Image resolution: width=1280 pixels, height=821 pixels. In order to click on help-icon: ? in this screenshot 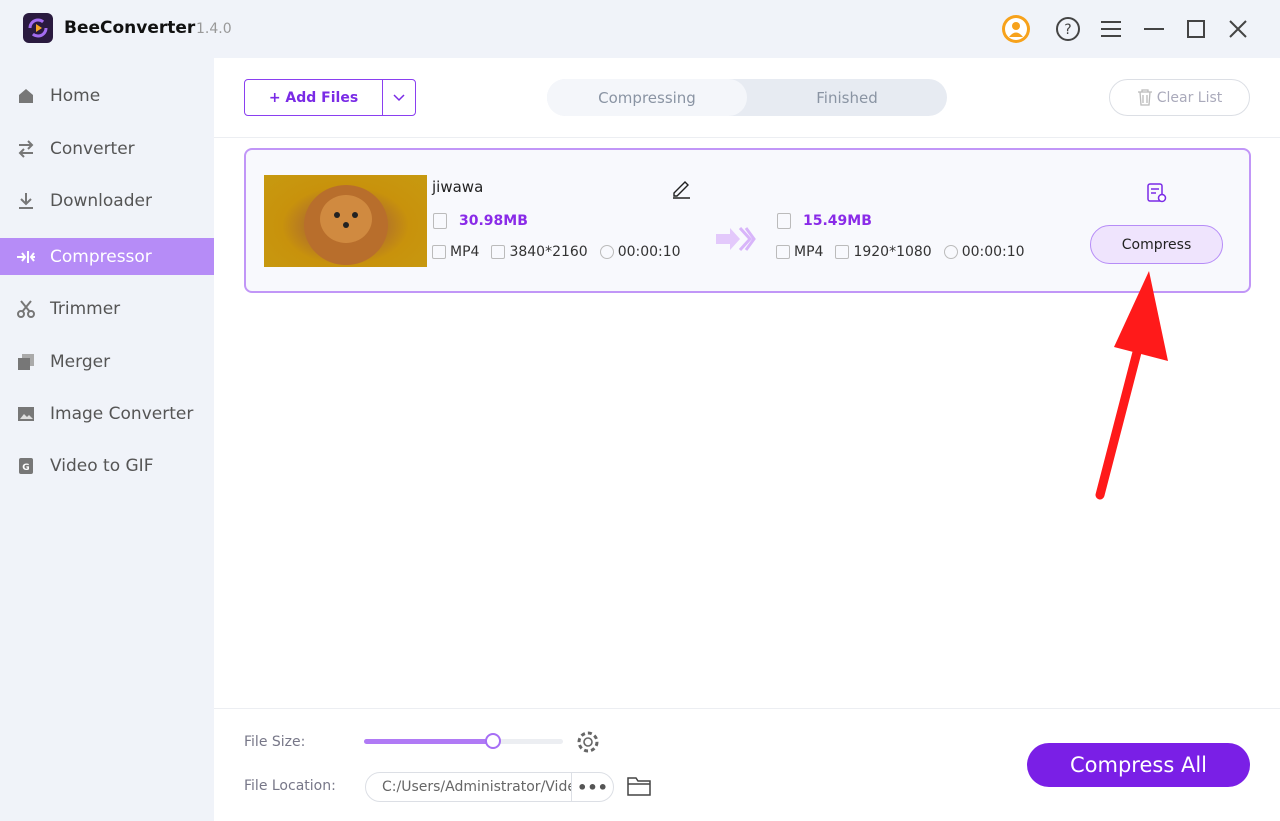, I will do `click(1068, 29)`.